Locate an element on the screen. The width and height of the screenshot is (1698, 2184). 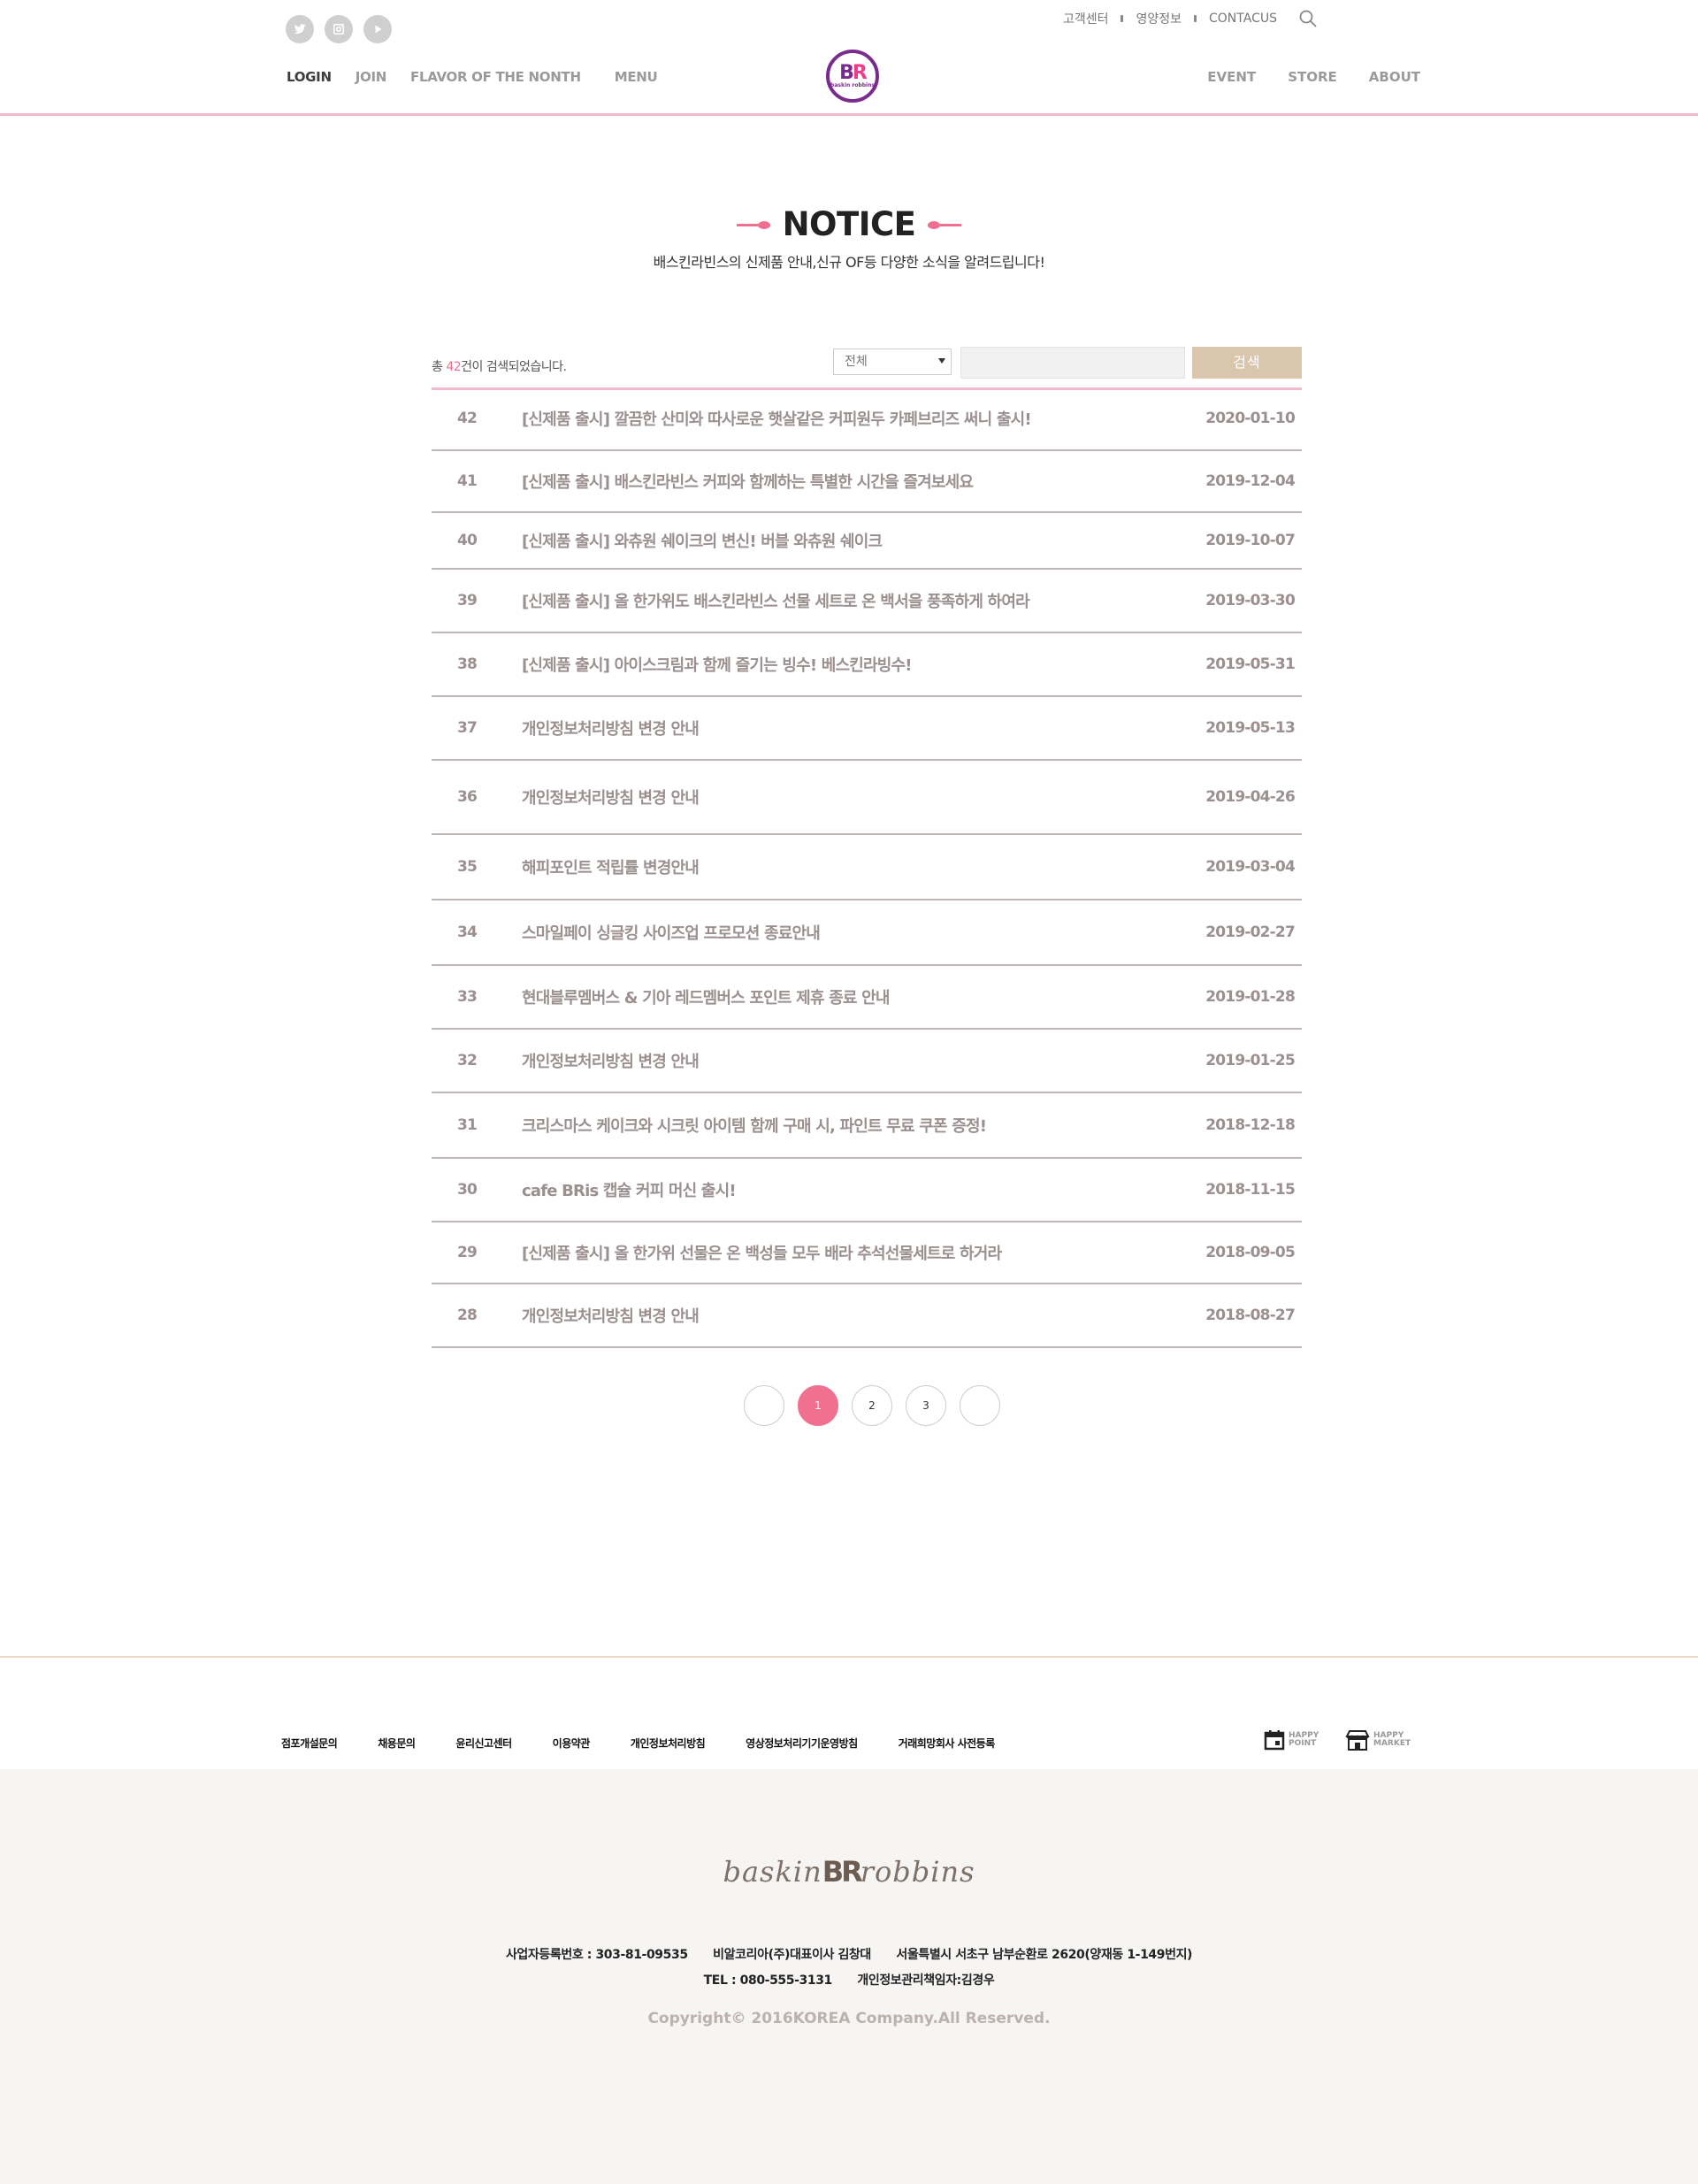
nav-join: JOIN is located at coordinates (372, 77).